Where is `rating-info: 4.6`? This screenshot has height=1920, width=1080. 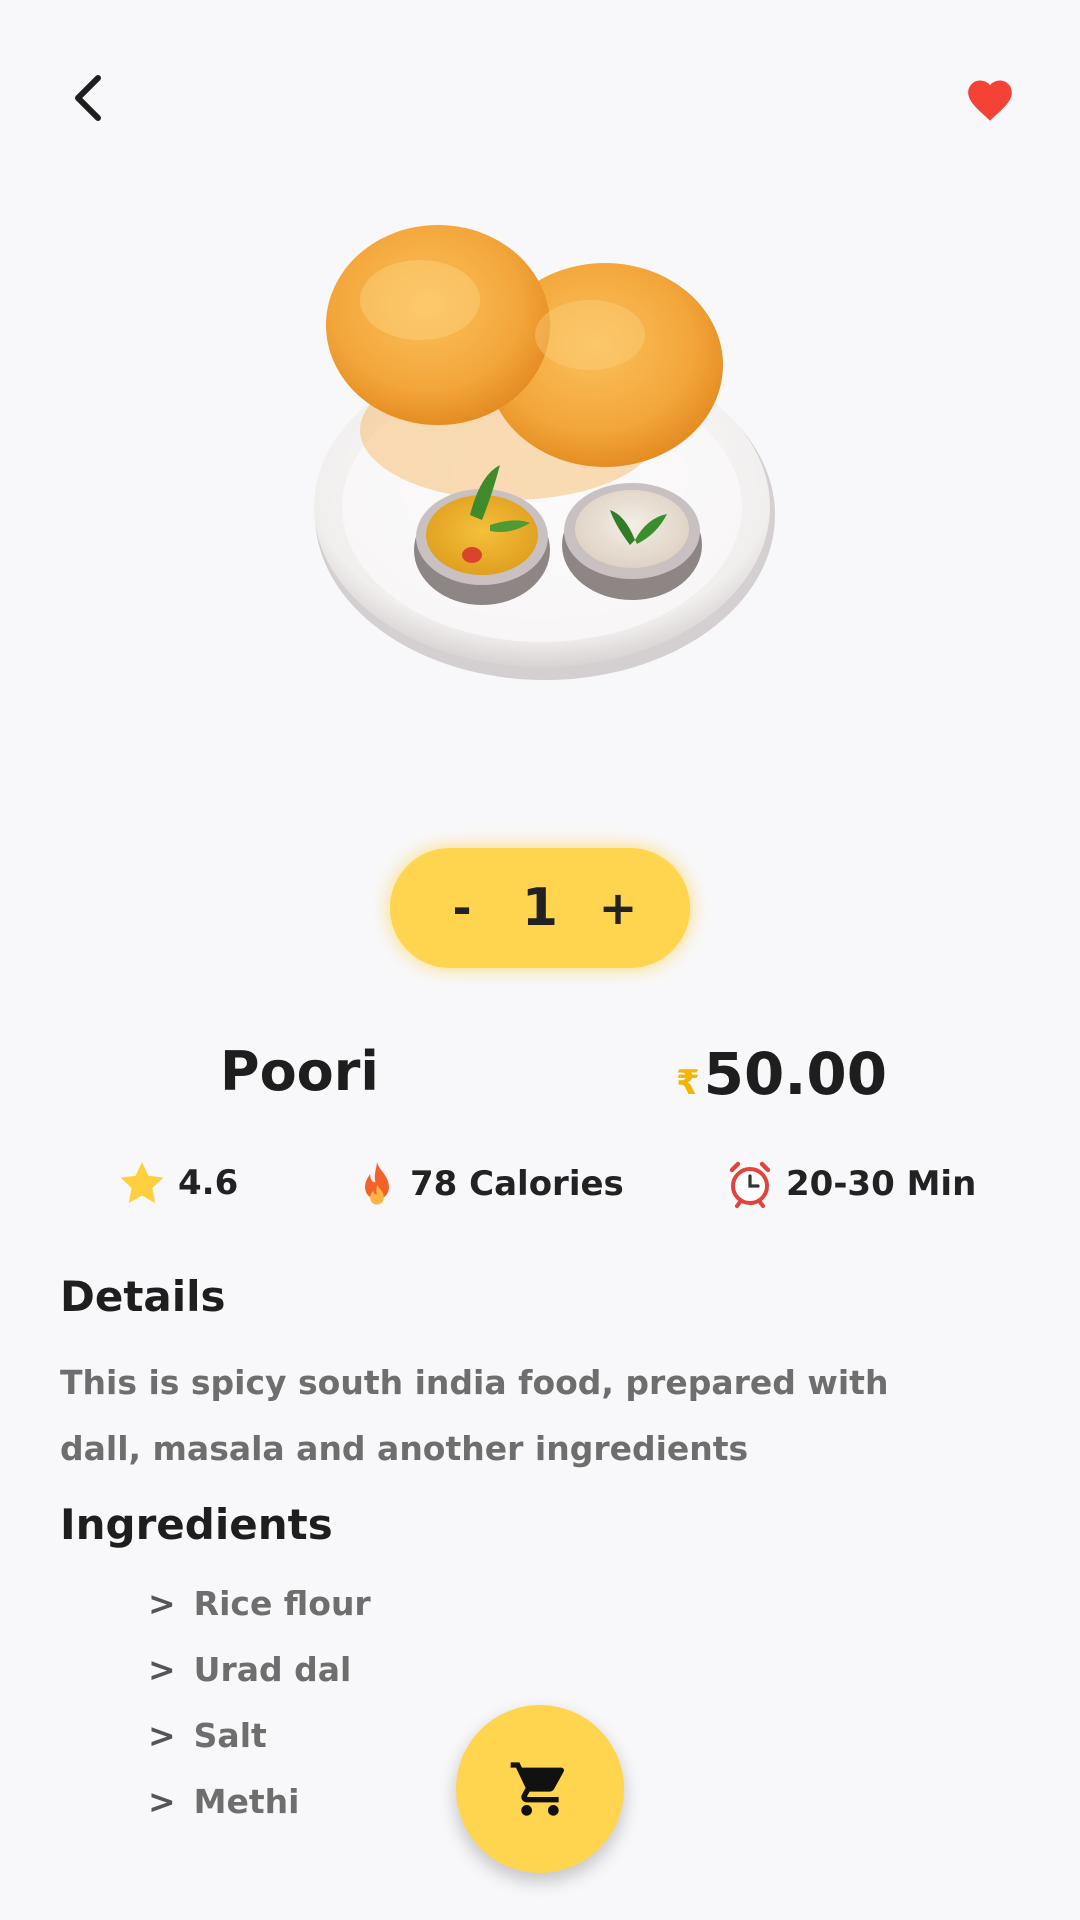
rating-info: 4.6 is located at coordinates (178, 1183).